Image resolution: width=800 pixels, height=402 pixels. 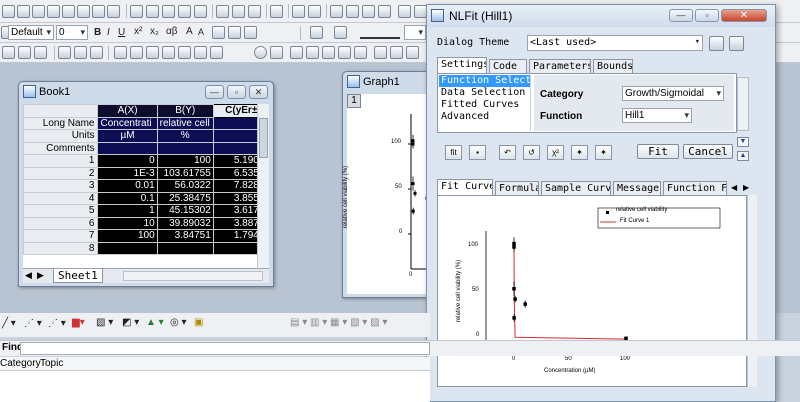 What do you see at coordinates (172, 31) in the screenshot?
I see `greek-button: αβ` at bounding box center [172, 31].